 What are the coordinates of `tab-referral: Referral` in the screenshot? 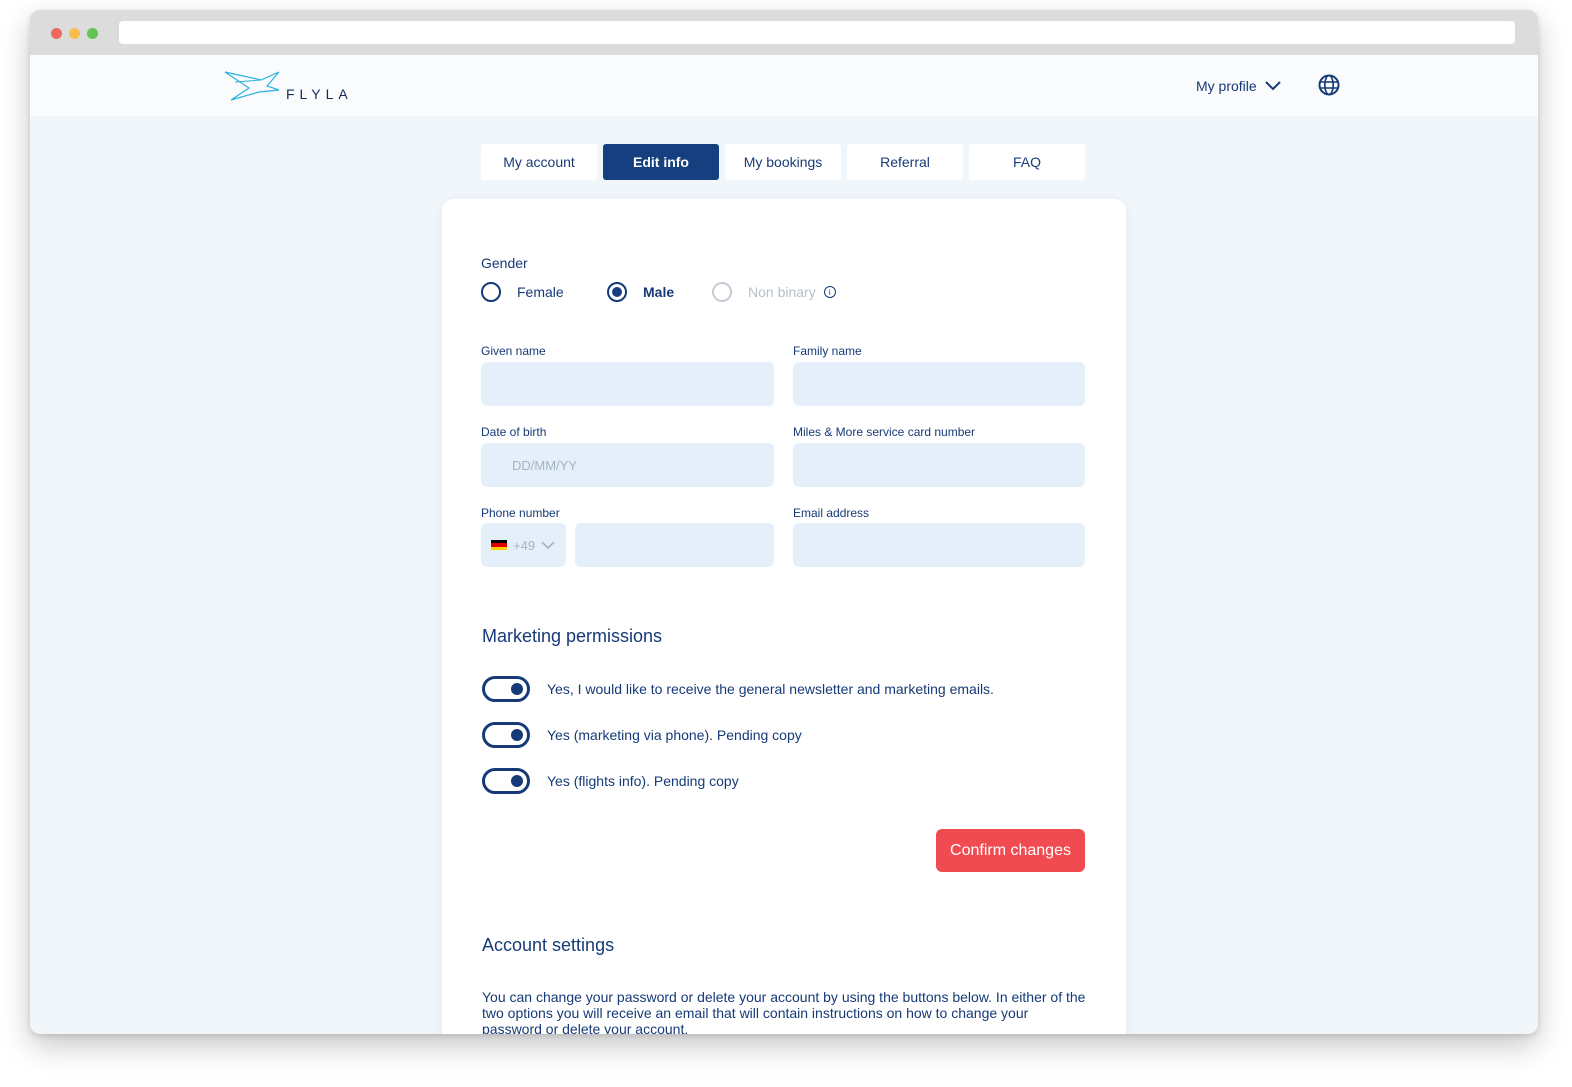 It's located at (905, 162).